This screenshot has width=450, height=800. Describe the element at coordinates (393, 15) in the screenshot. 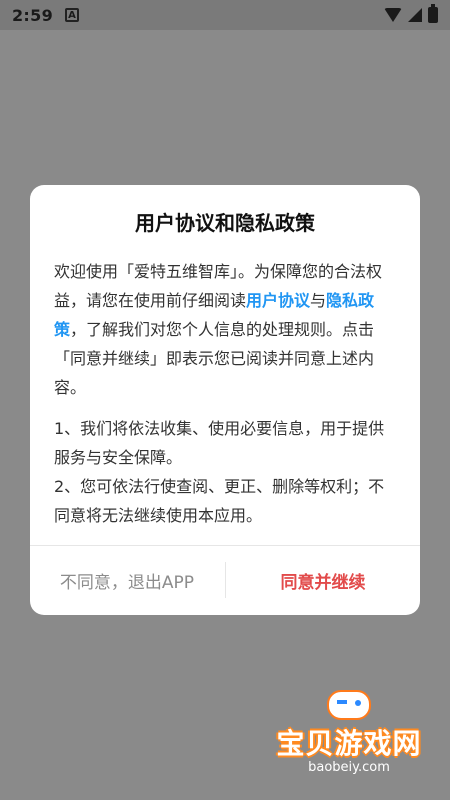

I see `wifi-icon` at that location.